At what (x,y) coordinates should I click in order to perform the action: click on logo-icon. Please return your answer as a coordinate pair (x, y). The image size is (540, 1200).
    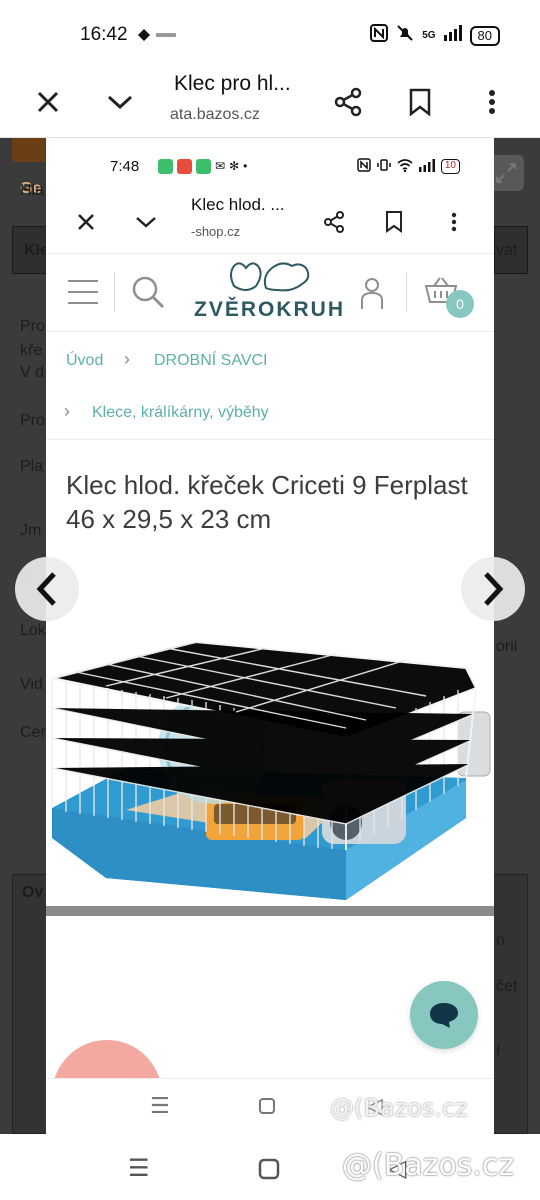
    Looking at the image, I should click on (271, 278).